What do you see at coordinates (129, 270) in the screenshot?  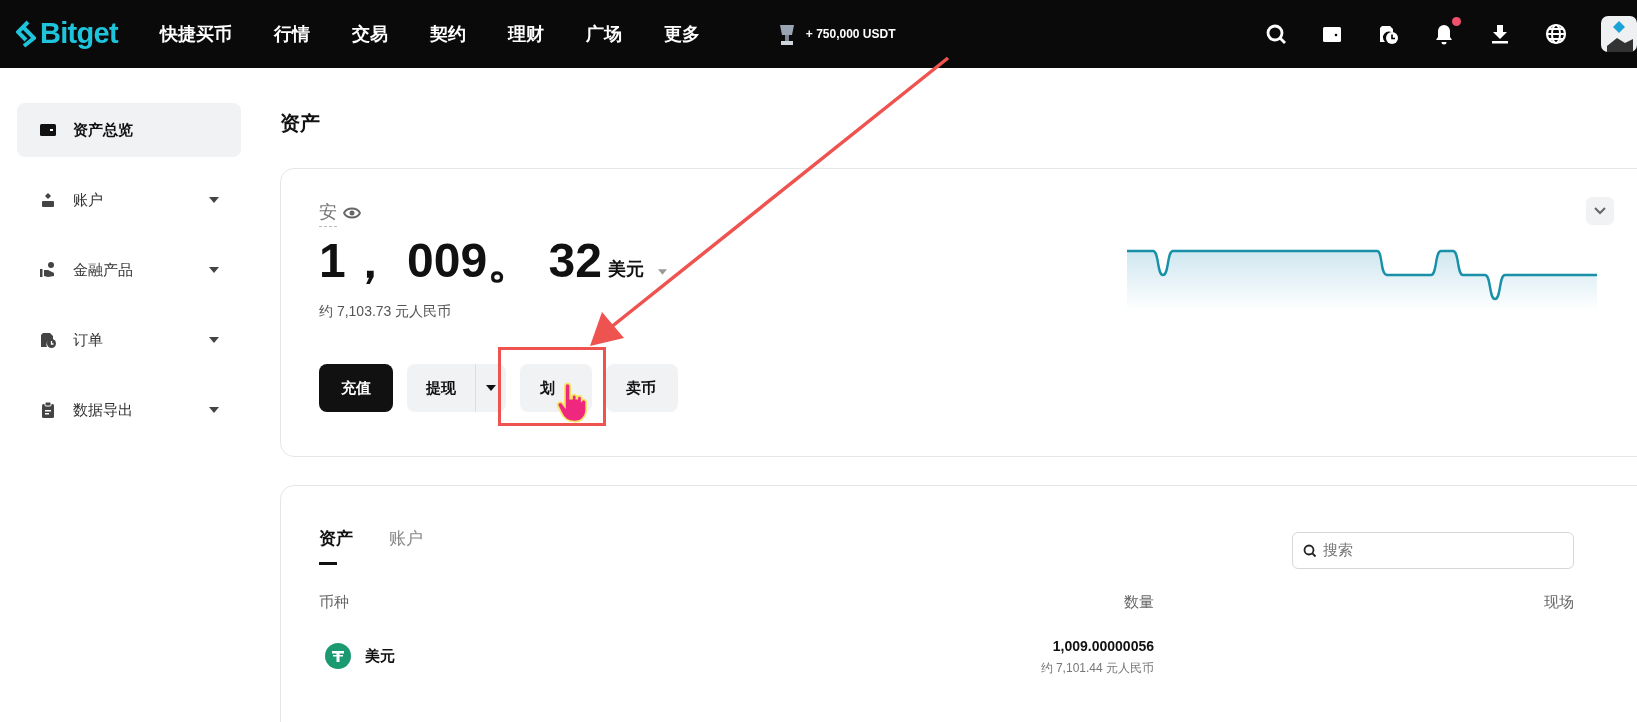 I see `sidebar-item: 金融产品` at bounding box center [129, 270].